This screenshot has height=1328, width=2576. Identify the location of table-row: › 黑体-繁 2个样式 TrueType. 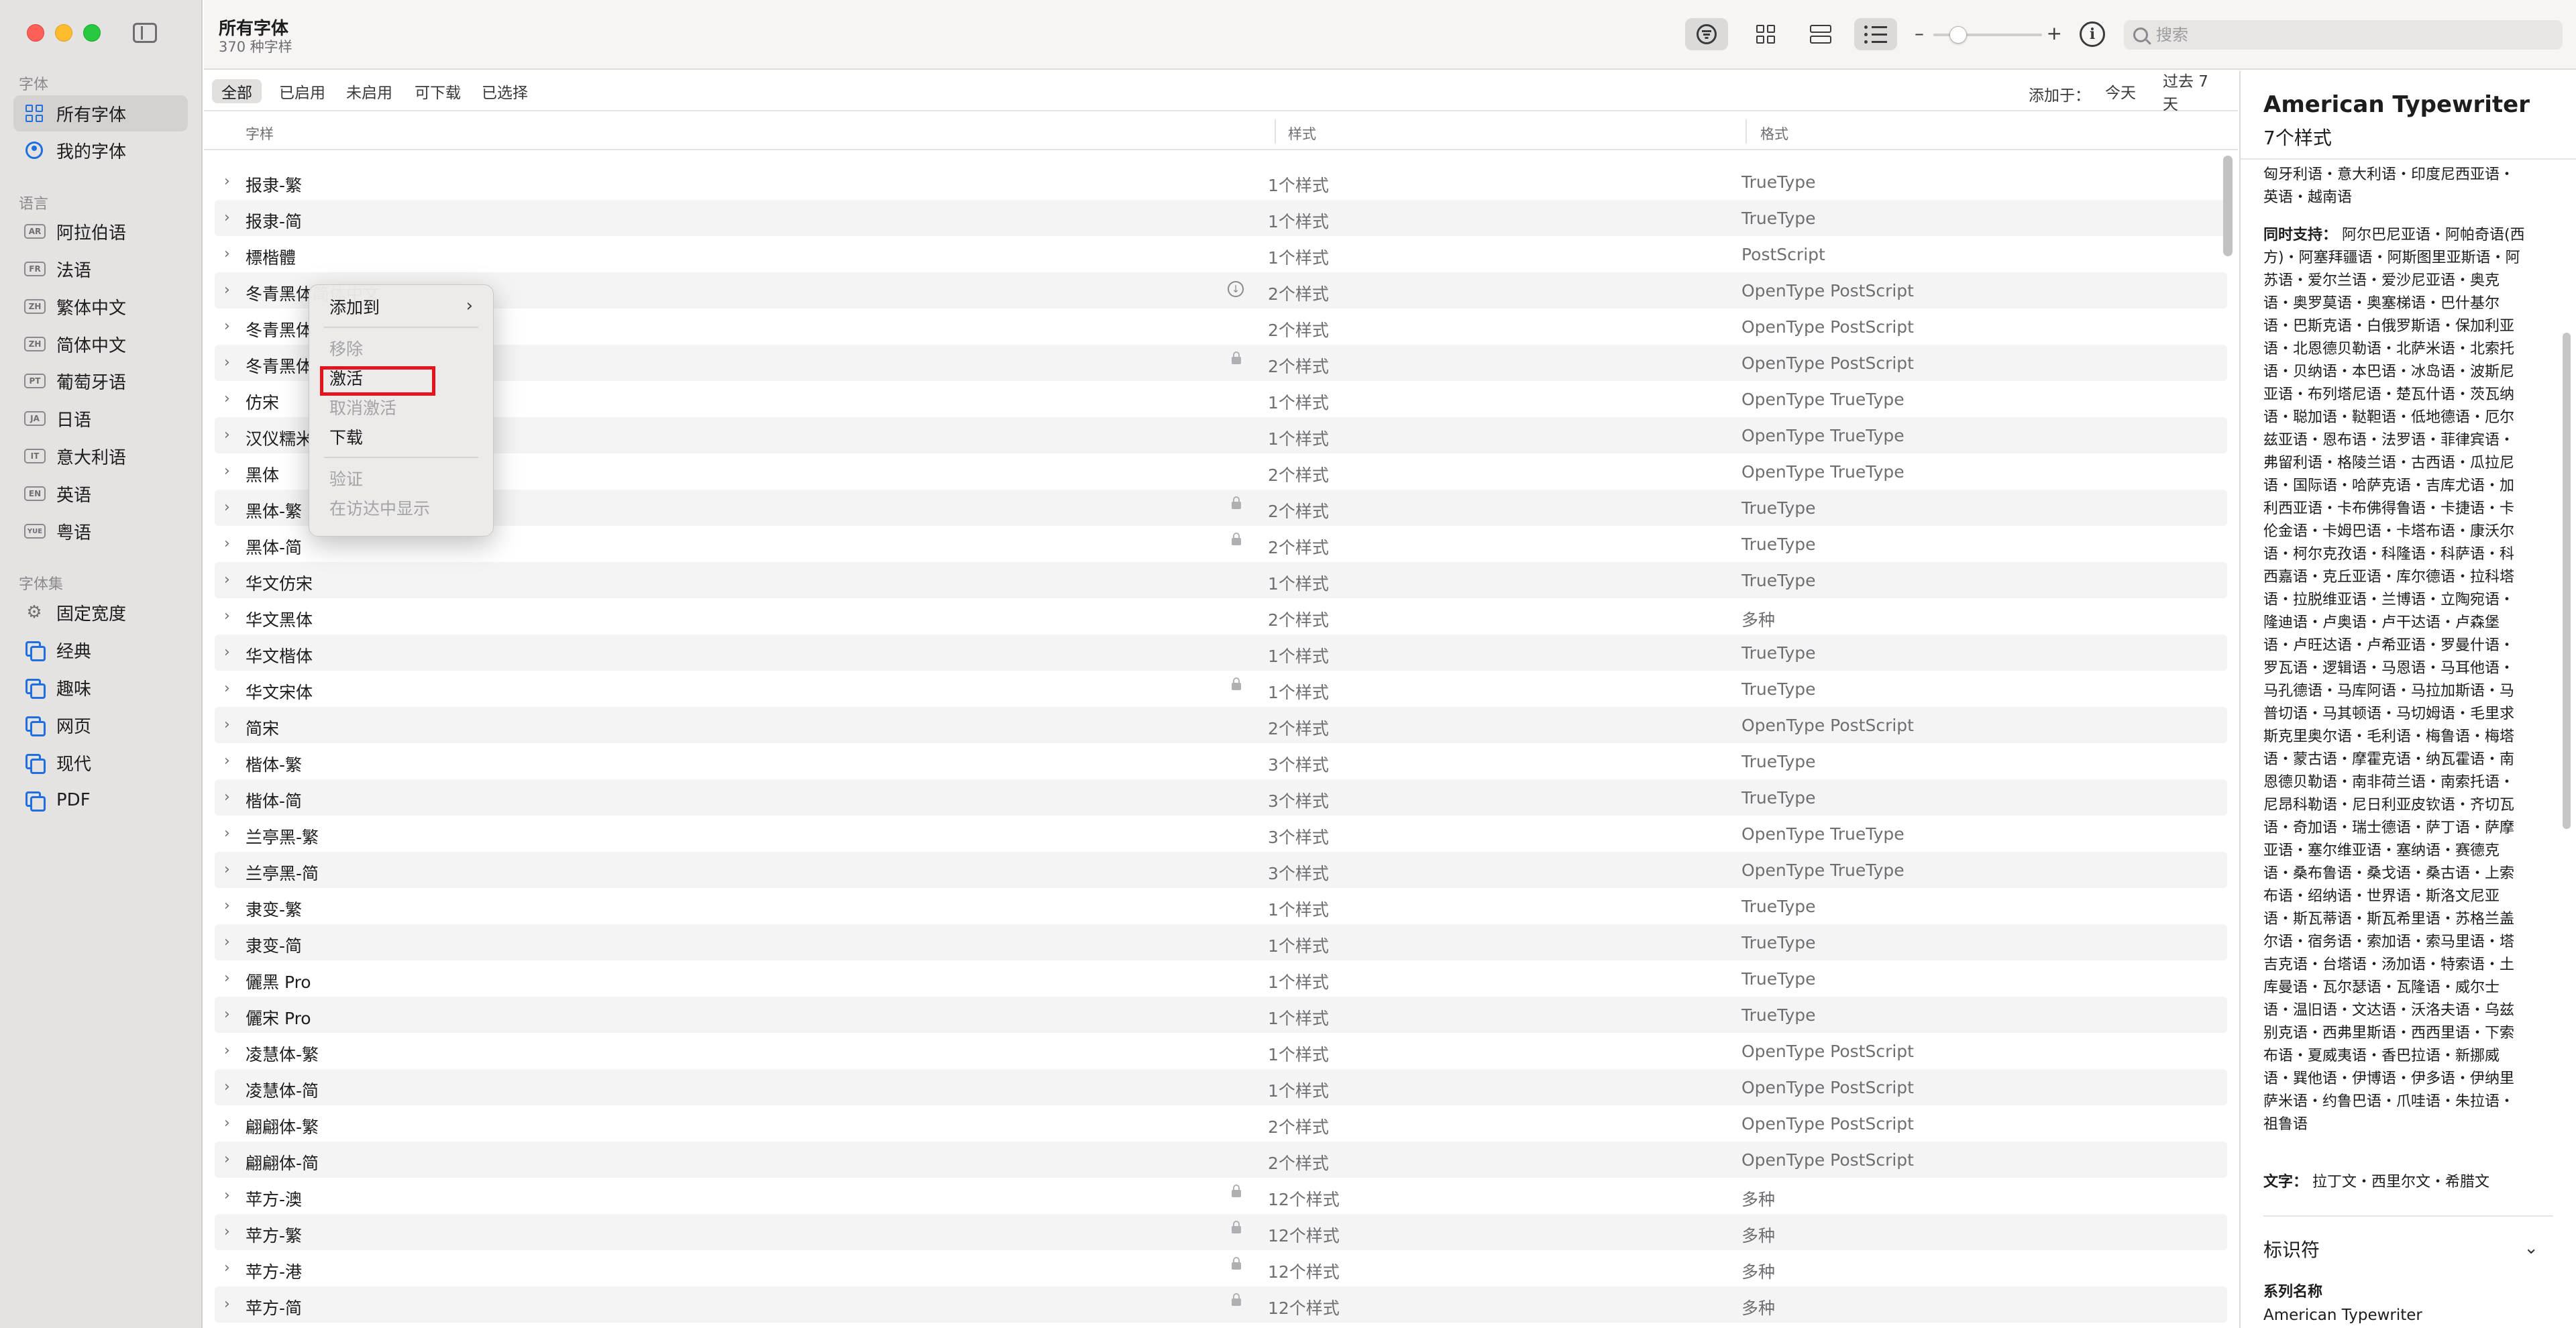
(1221, 508).